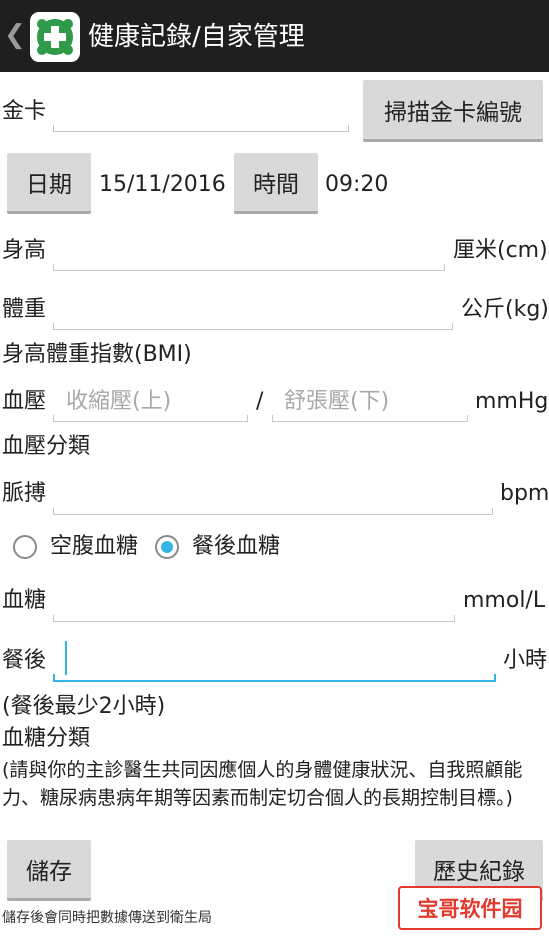 The width and height of the screenshot is (549, 938). What do you see at coordinates (196, 37) in the screenshot?
I see `page-title: 健康記錄/自家管理` at bounding box center [196, 37].